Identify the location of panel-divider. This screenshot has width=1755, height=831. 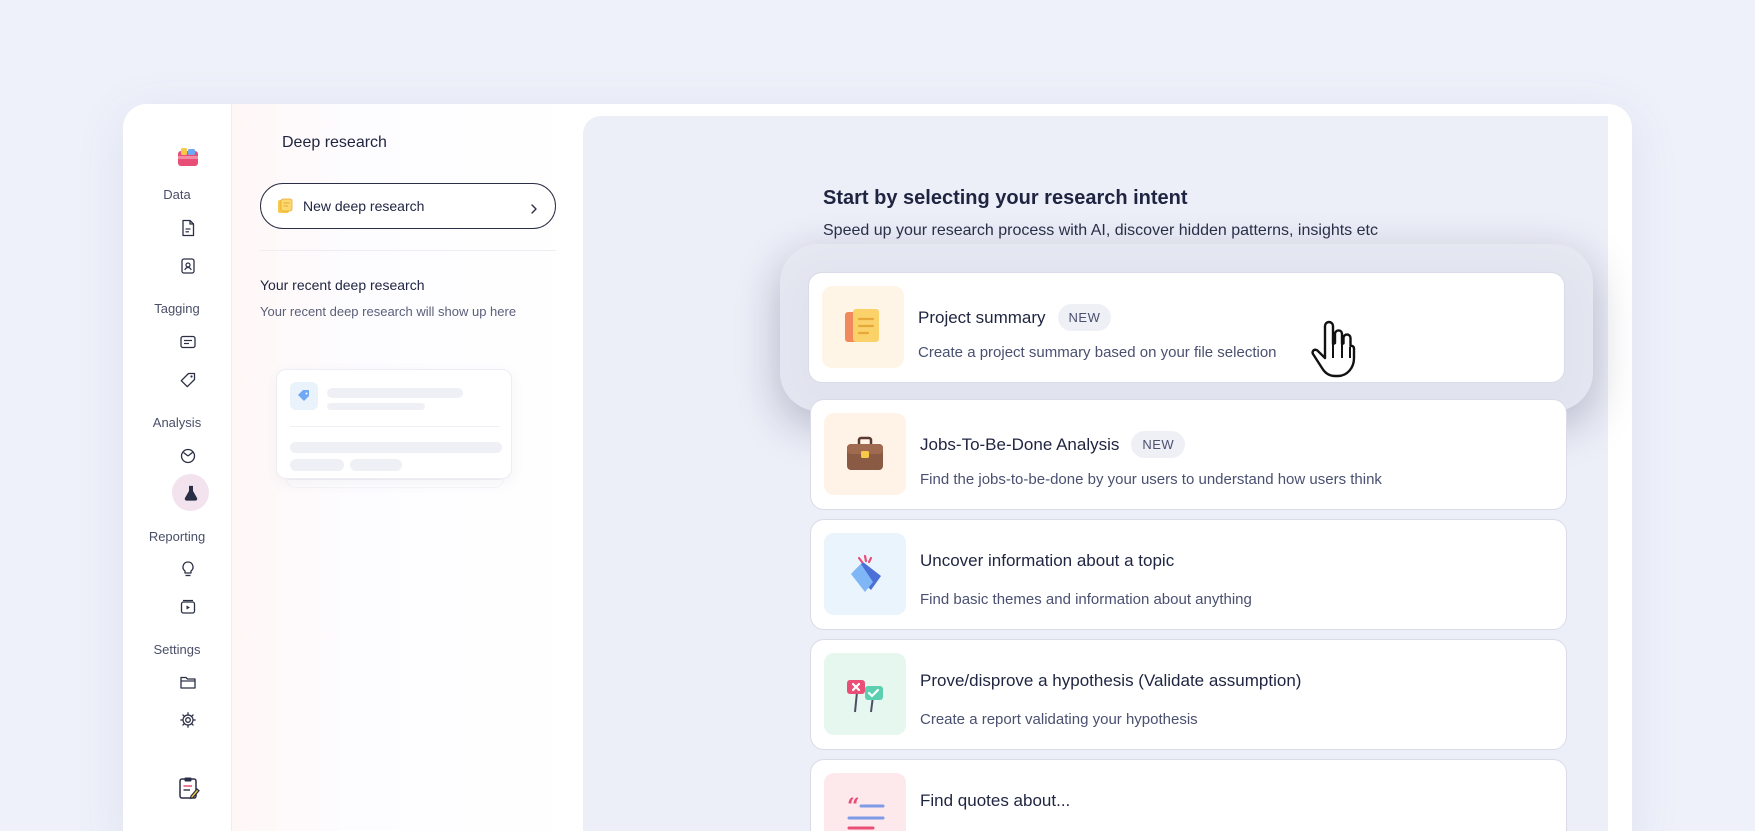
(408, 250).